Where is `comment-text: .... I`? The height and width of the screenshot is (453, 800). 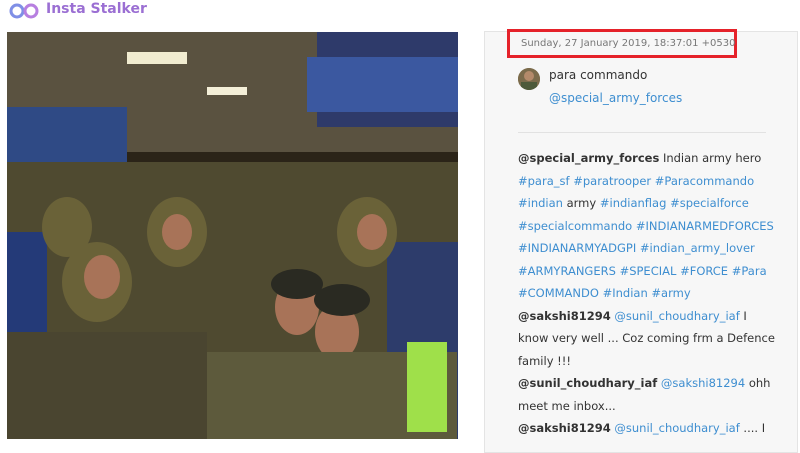 comment-text: .... I is located at coordinates (754, 428).